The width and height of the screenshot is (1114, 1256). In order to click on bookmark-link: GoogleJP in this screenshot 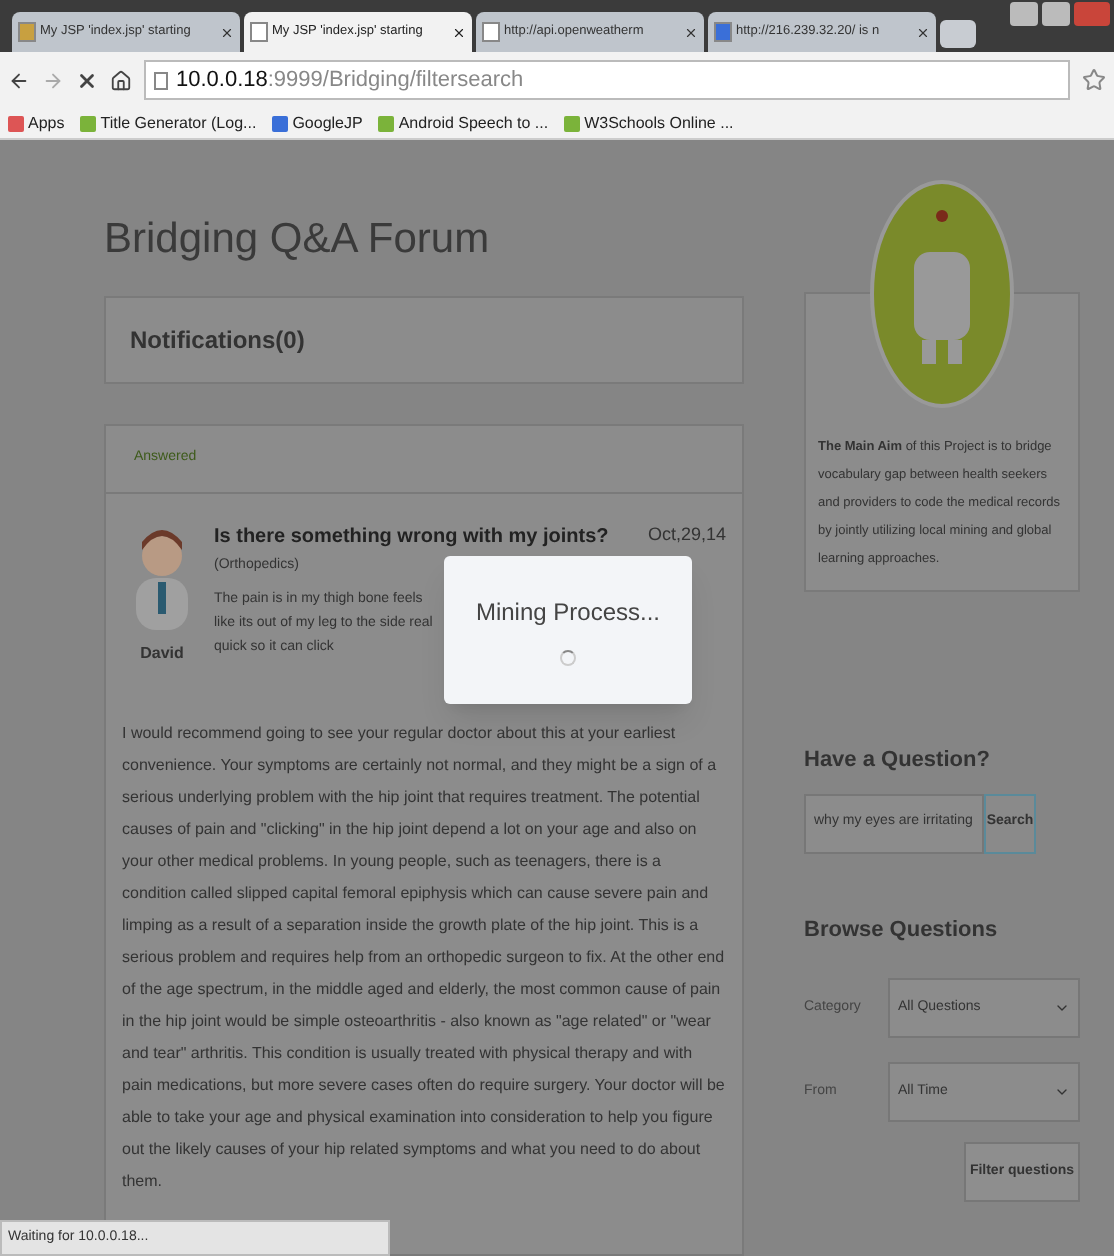, I will do `click(317, 123)`.